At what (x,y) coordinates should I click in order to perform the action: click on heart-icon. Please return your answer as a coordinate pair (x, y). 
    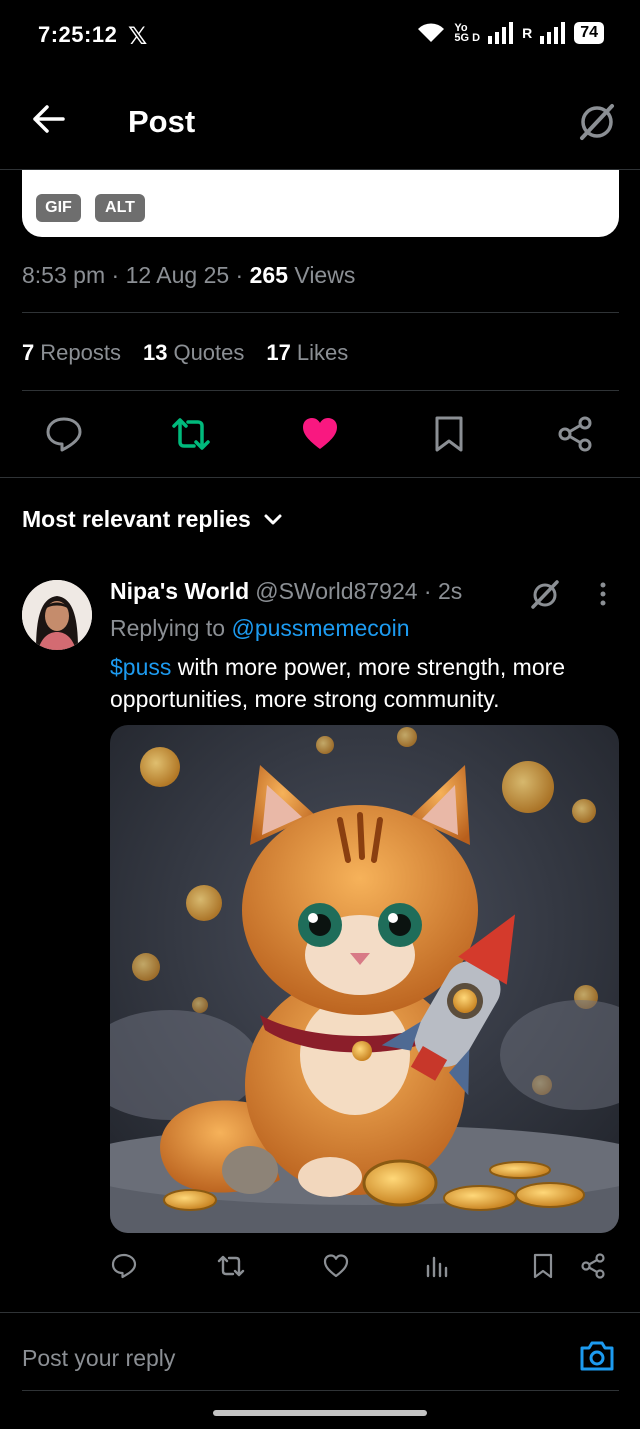
    Looking at the image, I should click on (336, 1266).